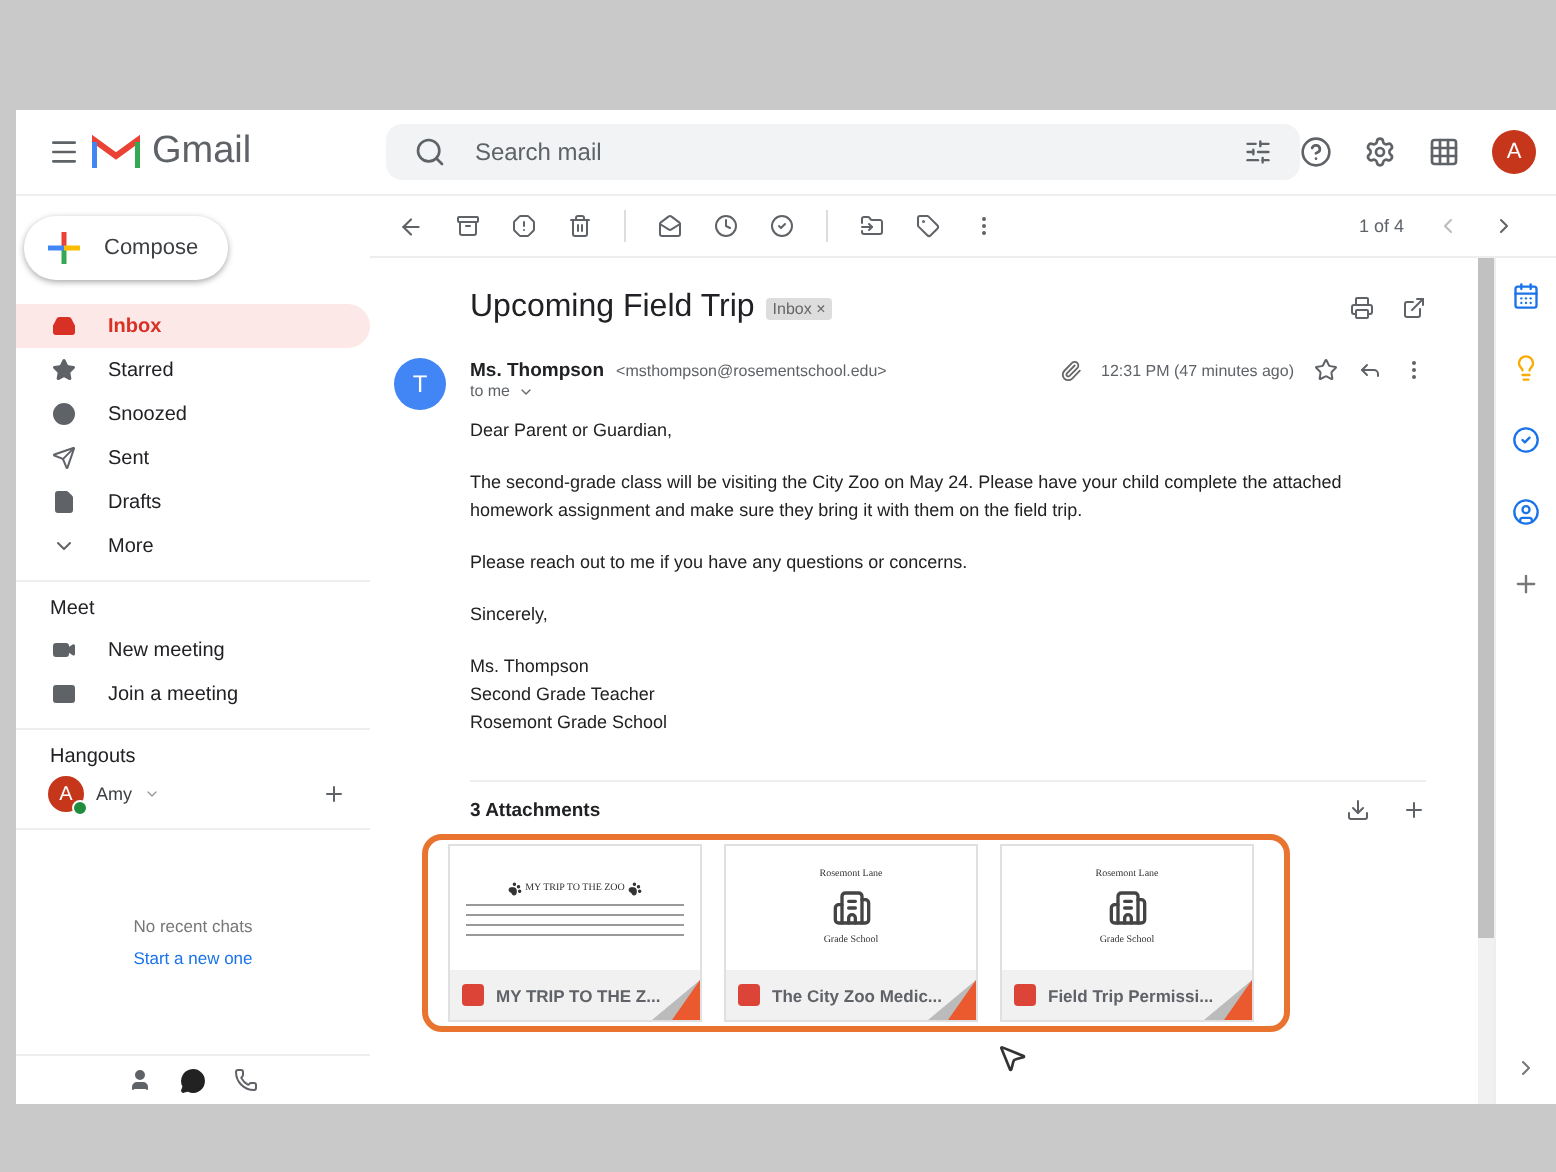 The width and height of the screenshot is (1556, 1172). Describe the element at coordinates (193, 326) in the screenshot. I see `nav-item: Inbox` at that location.